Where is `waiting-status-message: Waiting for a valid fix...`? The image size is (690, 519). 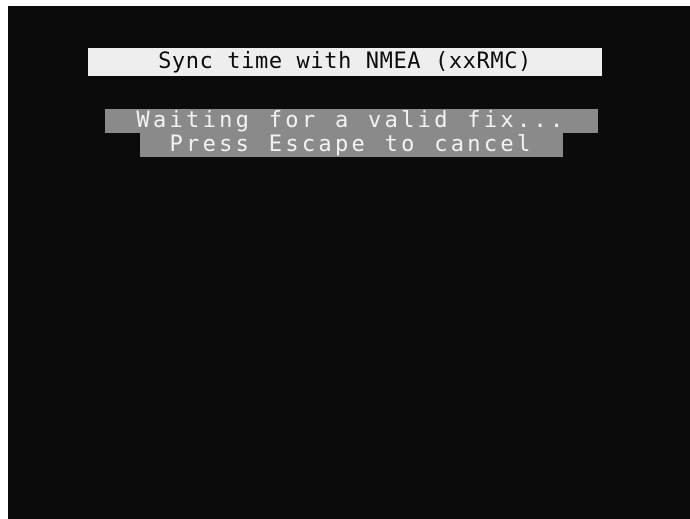
waiting-status-message: Waiting for a valid fix... is located at coordinates (351, 121).